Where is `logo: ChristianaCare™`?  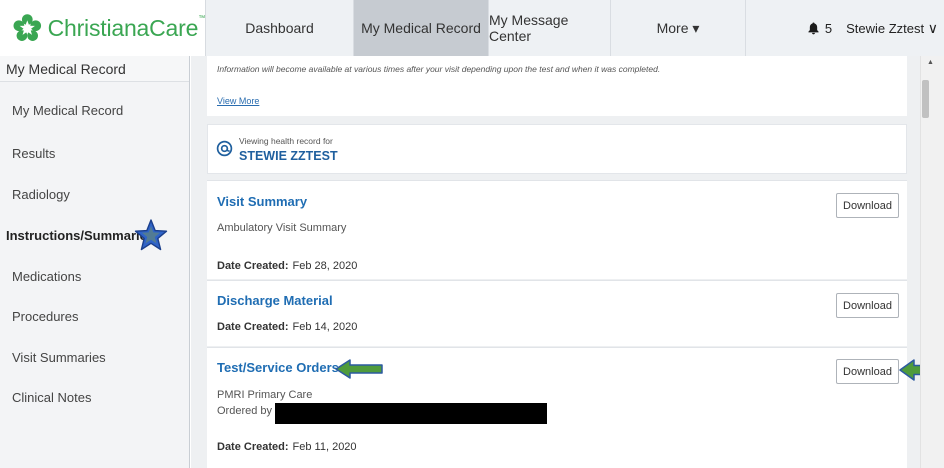
logo: ChristianaCare™ is located at coordinates (103, 28).